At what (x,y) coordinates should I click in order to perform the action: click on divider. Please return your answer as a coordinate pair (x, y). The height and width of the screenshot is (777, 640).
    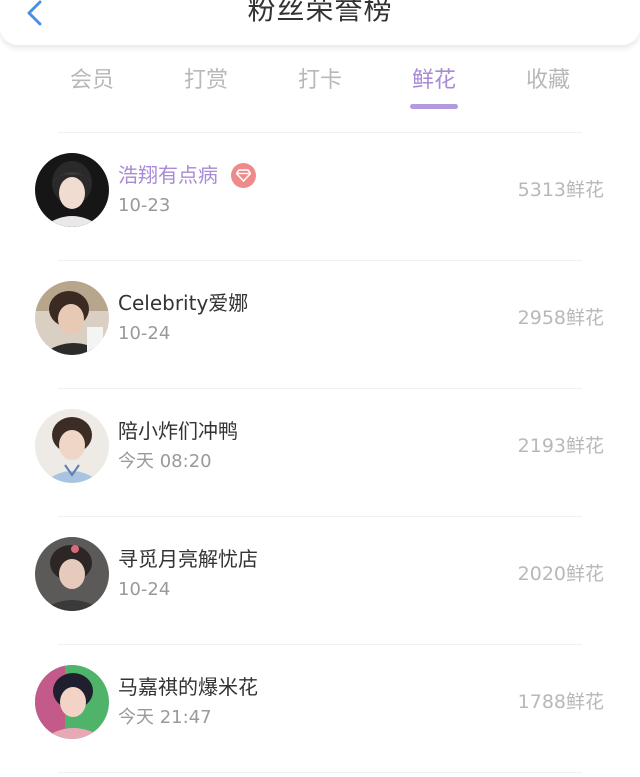
    Looking at the image, I should click on (320, 772).